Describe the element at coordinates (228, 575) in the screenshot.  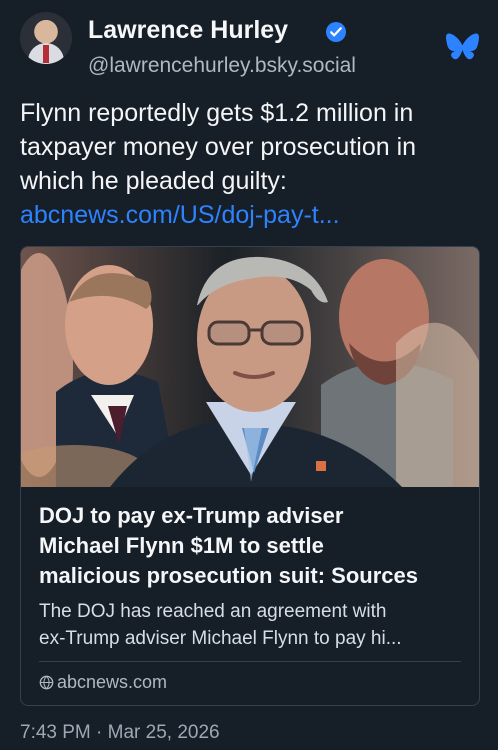
I see `article-title-line: malicious prosecution suit: Sources` at that location.